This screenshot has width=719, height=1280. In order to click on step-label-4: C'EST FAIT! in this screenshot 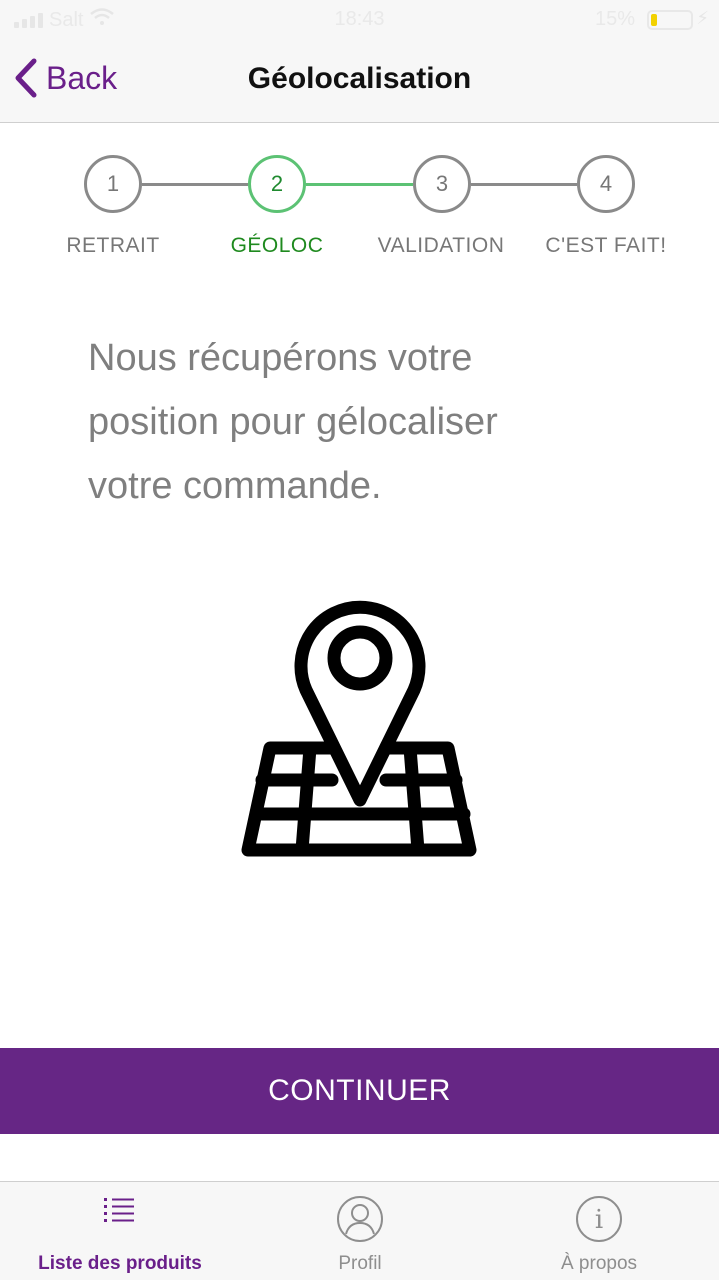, I will do `click(606, 245)`.